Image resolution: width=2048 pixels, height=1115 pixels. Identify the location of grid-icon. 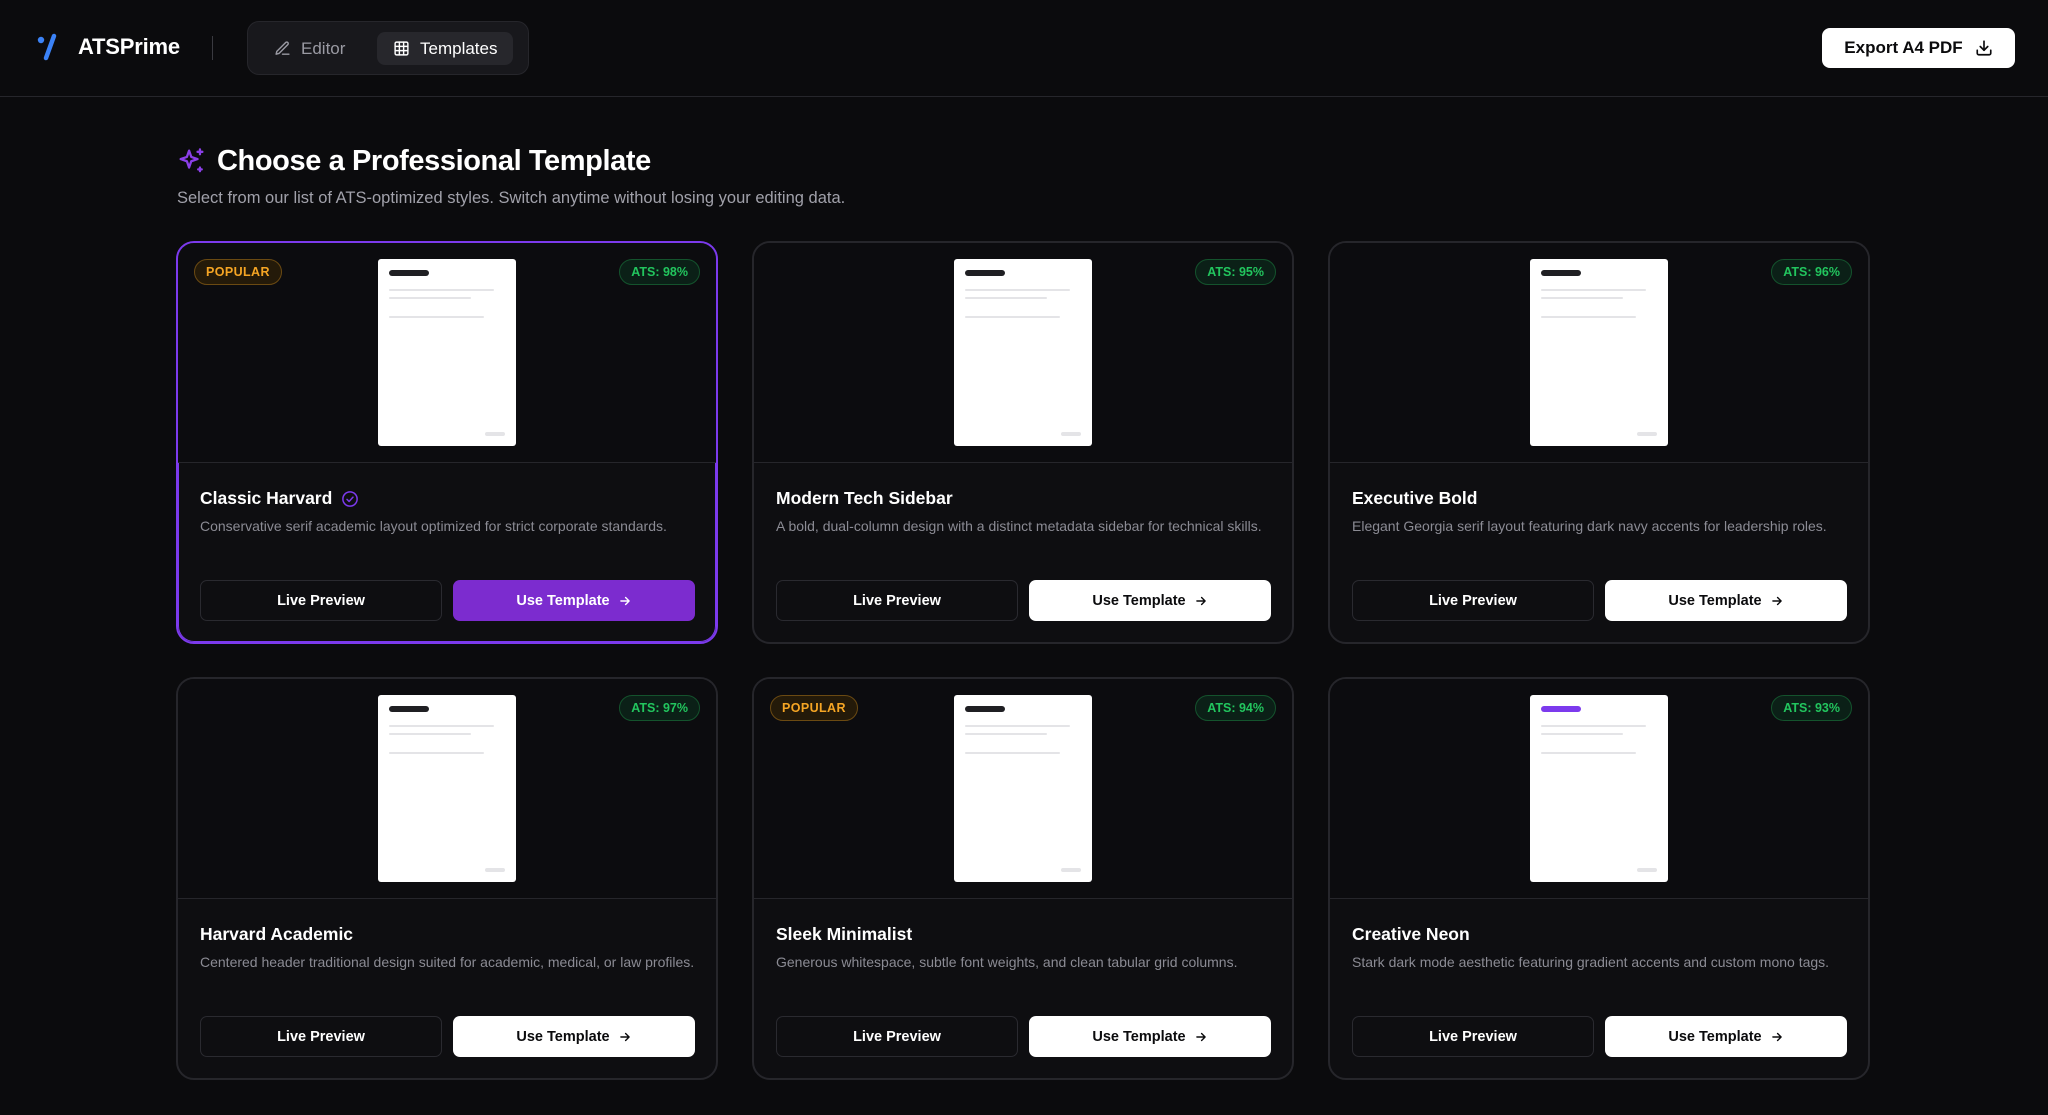
(401, 48).